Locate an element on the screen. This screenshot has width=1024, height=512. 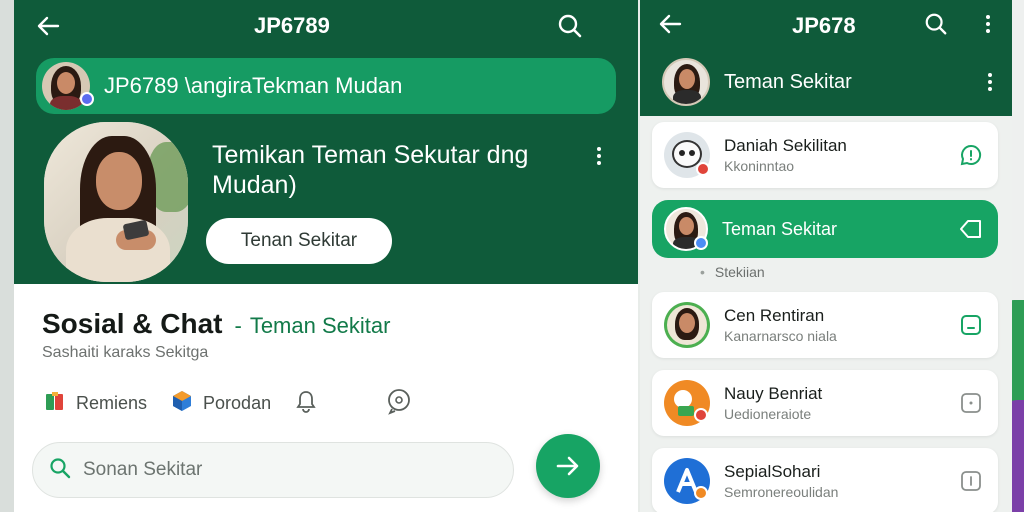
profile-more-icon is located at coordinates (990, 82).